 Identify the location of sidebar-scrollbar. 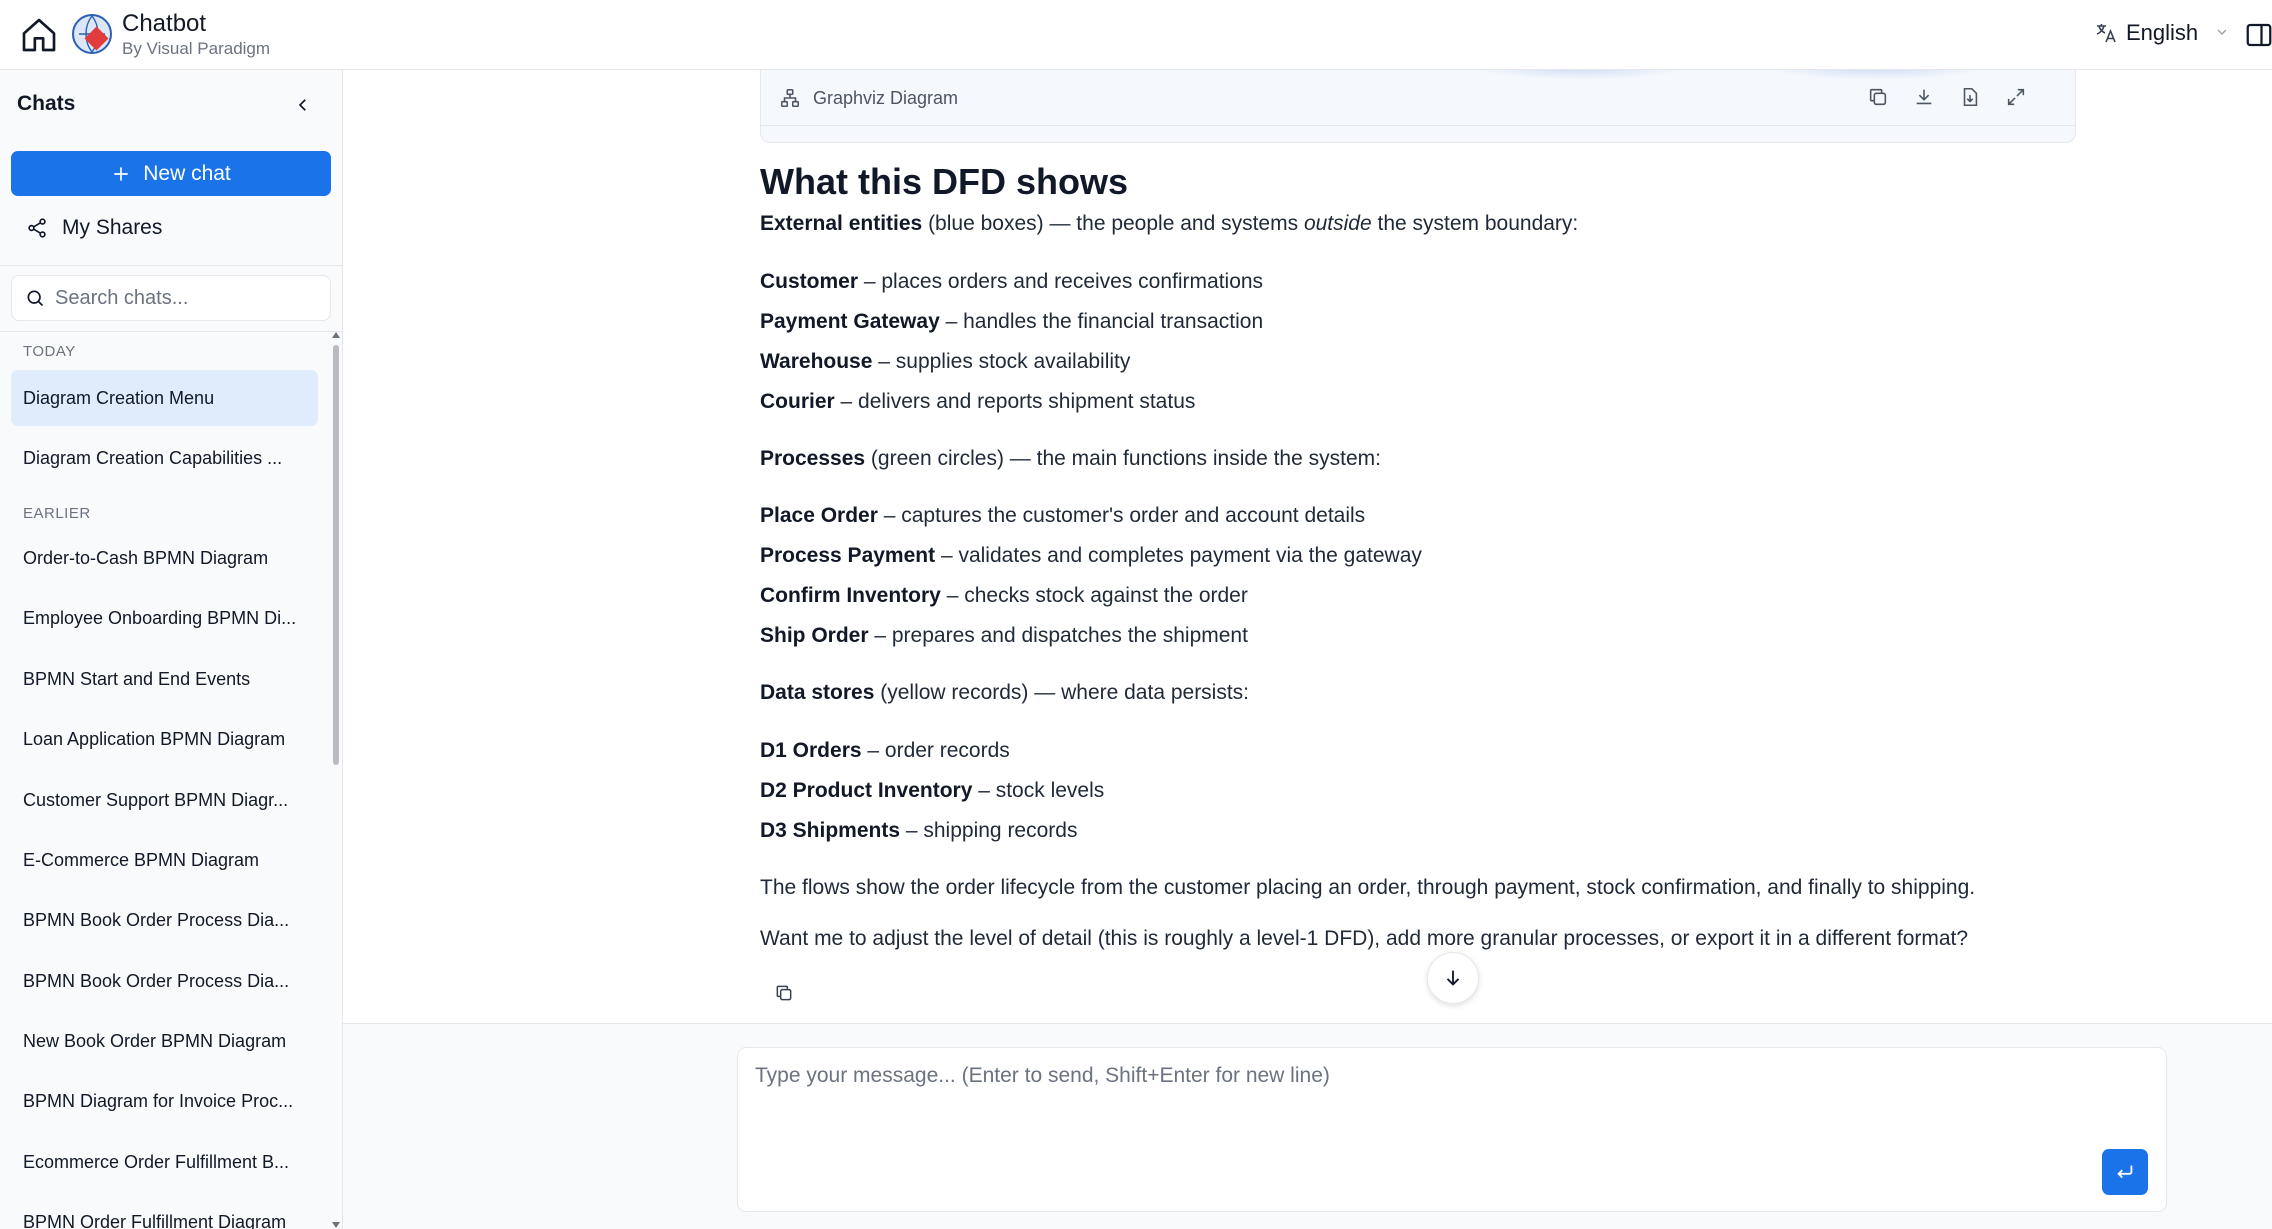
(336, 780).